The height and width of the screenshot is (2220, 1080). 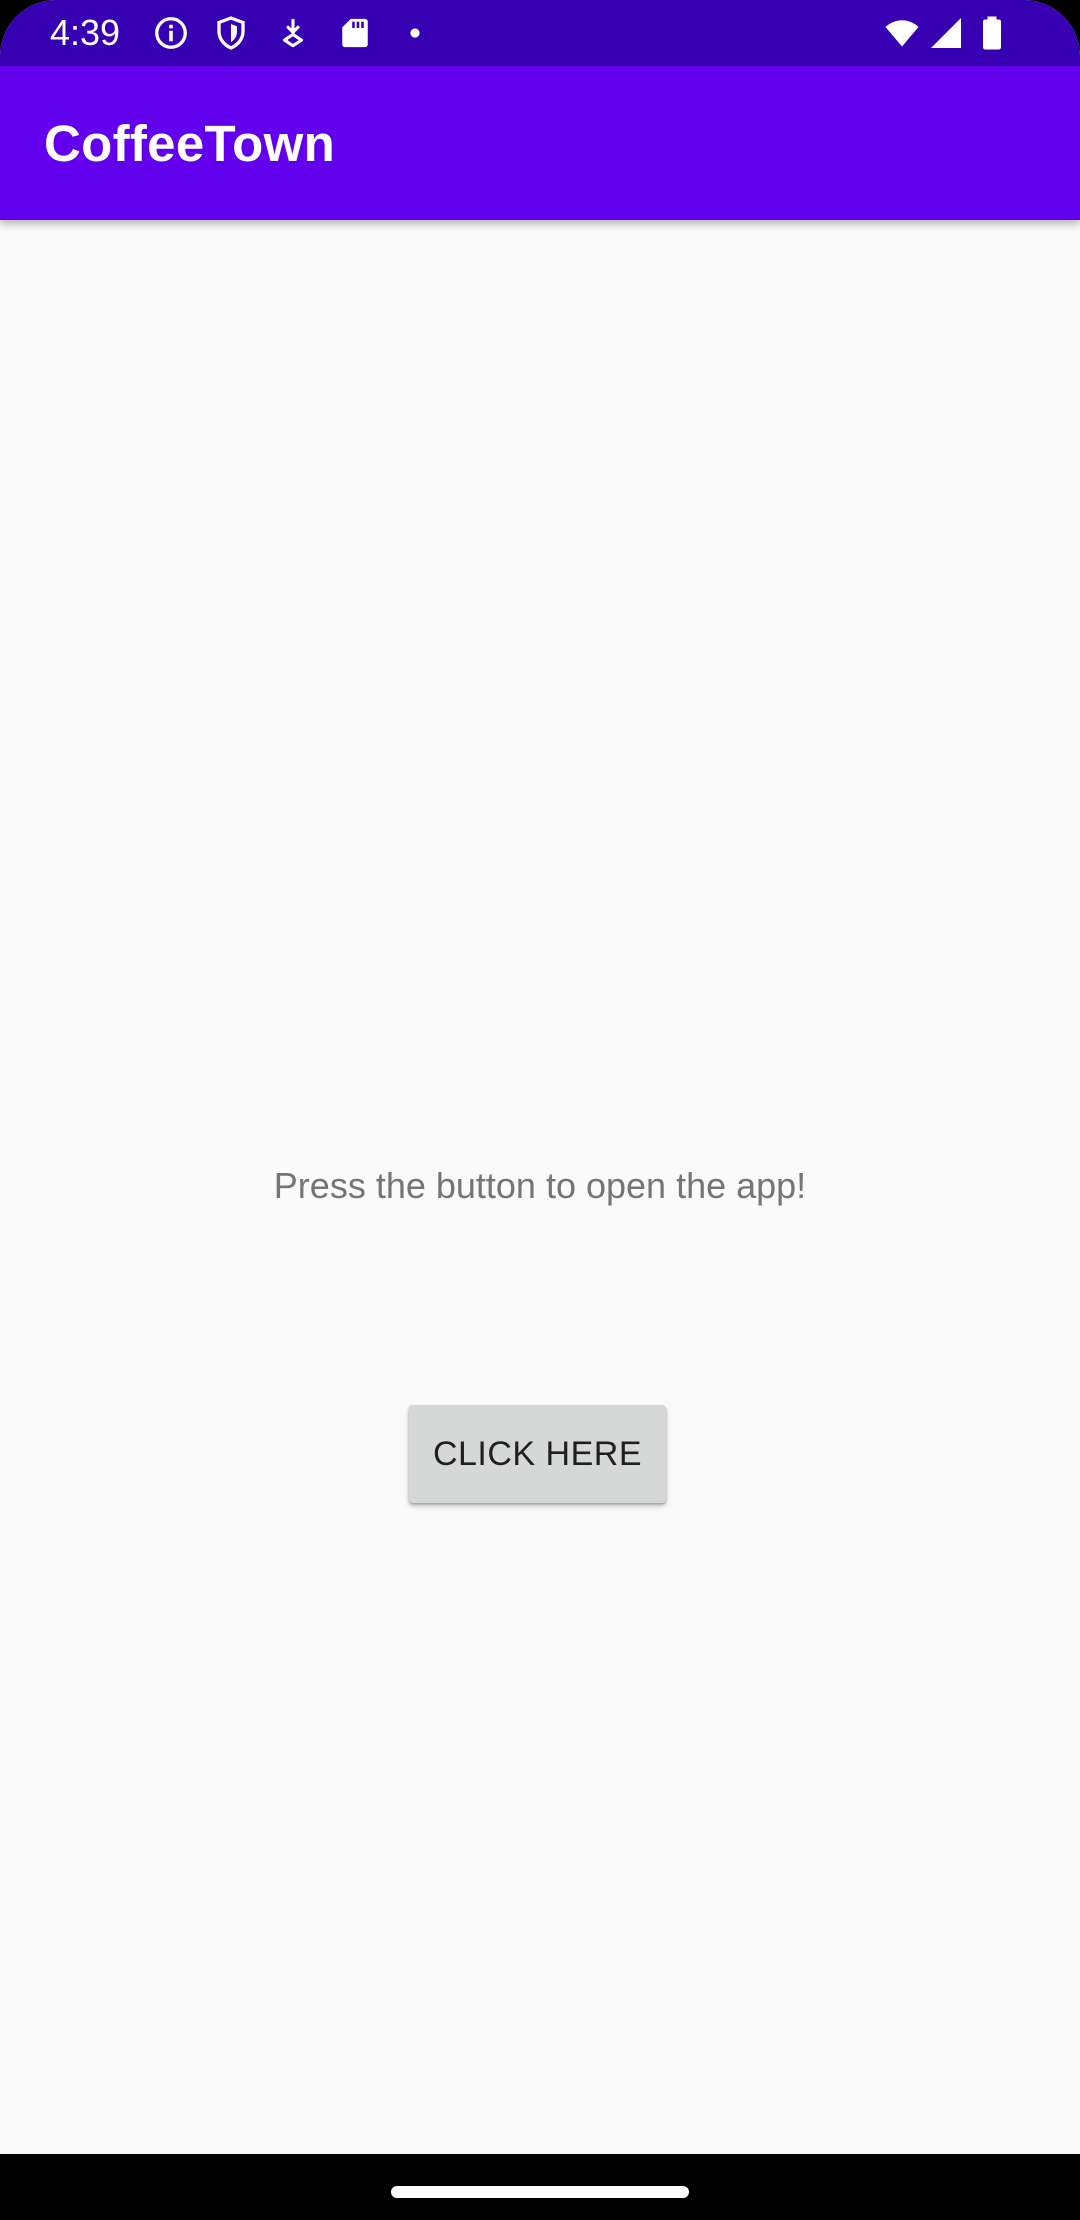 I want to click on prompt-text: Press the button to open the app!, so click(x=540, y=1185).